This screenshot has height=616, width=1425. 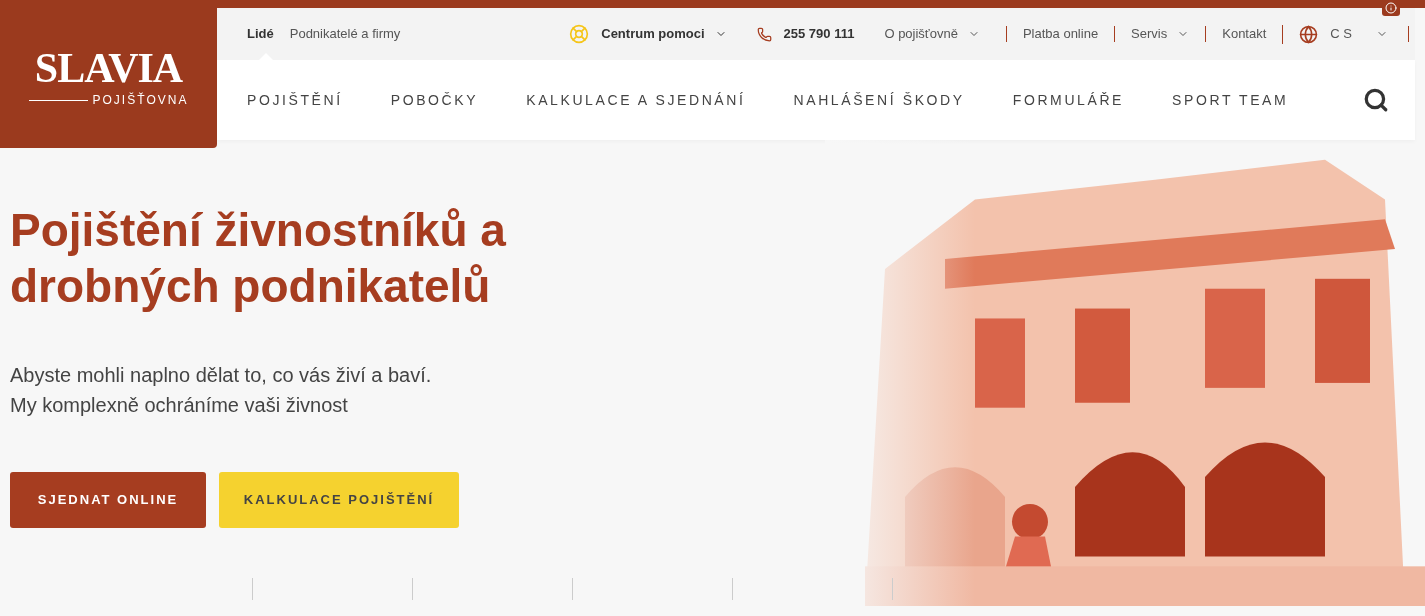 What do you see at coordinates (434, 100) in the screenshot?
I see `nav-link: POBOČKY` at bounding box center [434, 100].